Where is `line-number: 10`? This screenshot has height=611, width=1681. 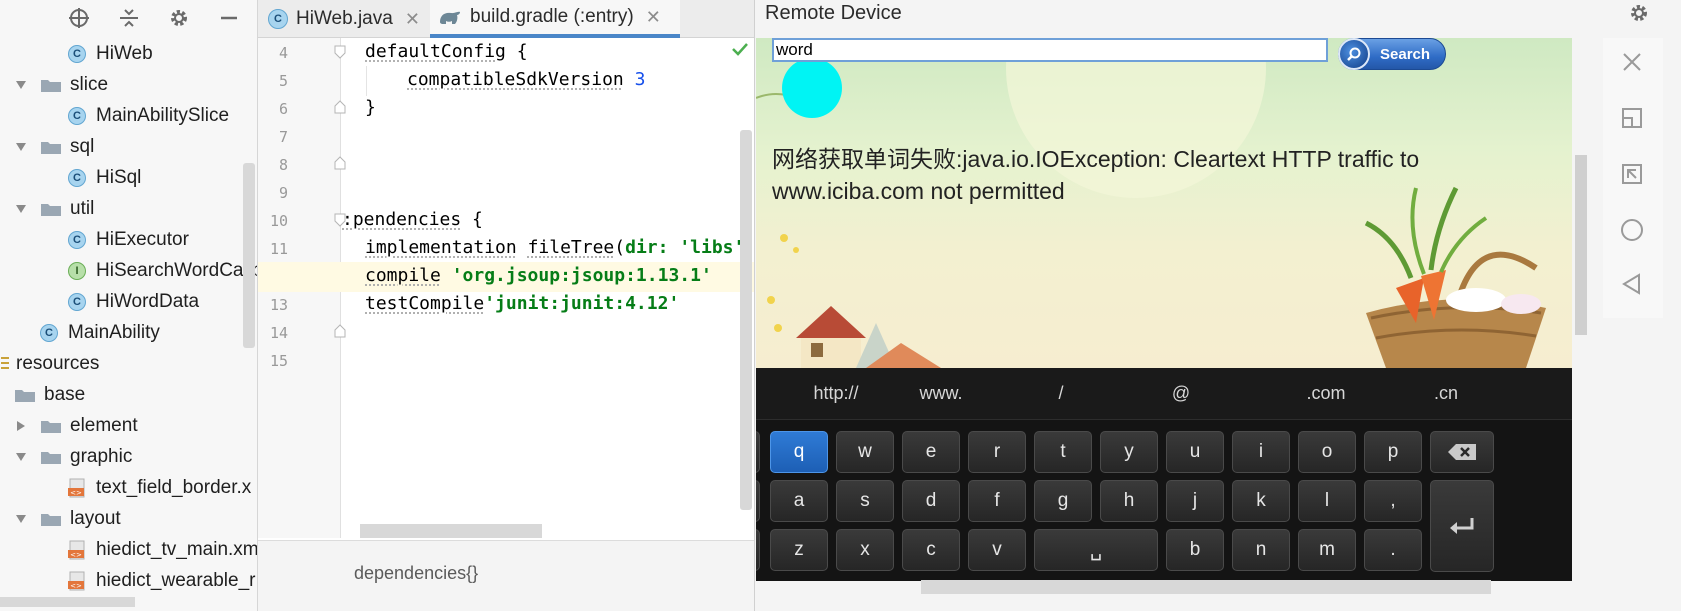
line-number: 10 is located at coordinates (278, 221).